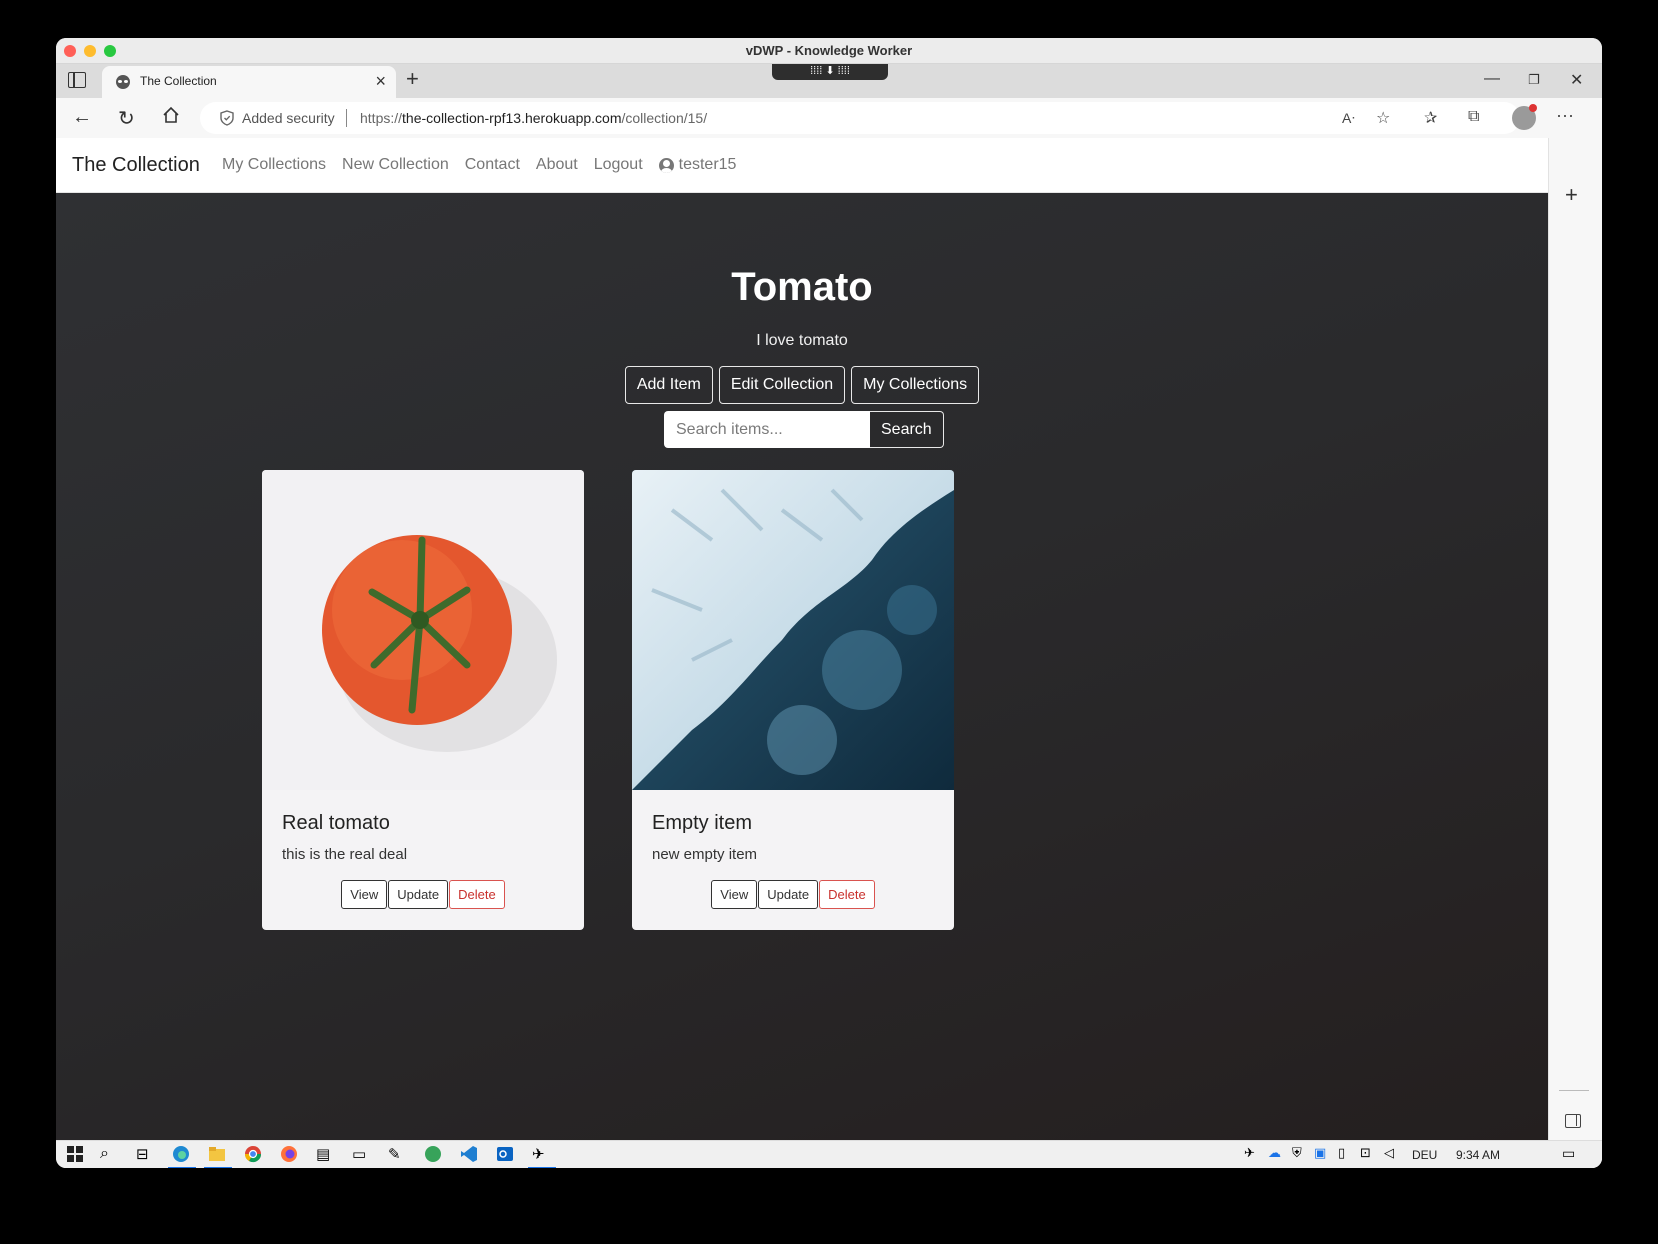 This screenshot has width=1658, height=1244. I want to click on url-prefix: https://, so click(381, 118).